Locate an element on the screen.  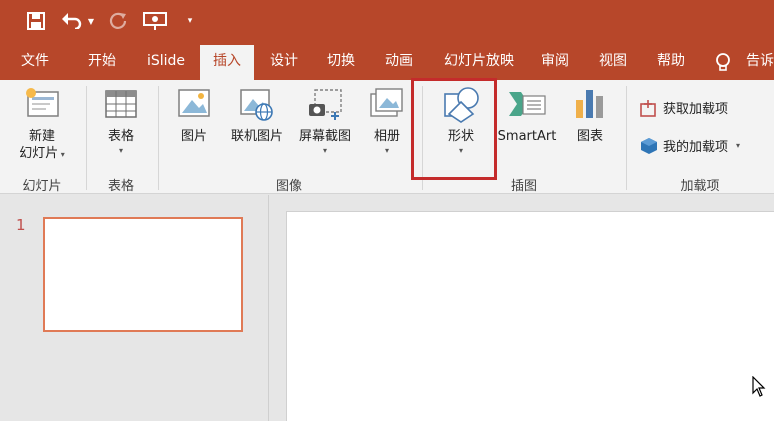
table-icon is located at coordinates (121, 104).